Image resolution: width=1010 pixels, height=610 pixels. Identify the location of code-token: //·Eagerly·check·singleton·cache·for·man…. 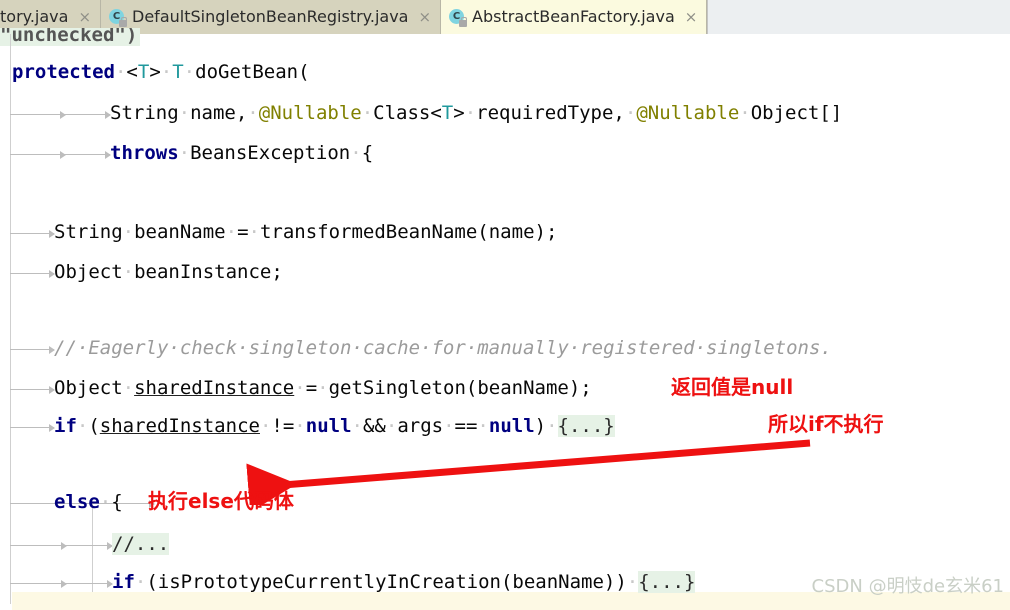
(443, 348).